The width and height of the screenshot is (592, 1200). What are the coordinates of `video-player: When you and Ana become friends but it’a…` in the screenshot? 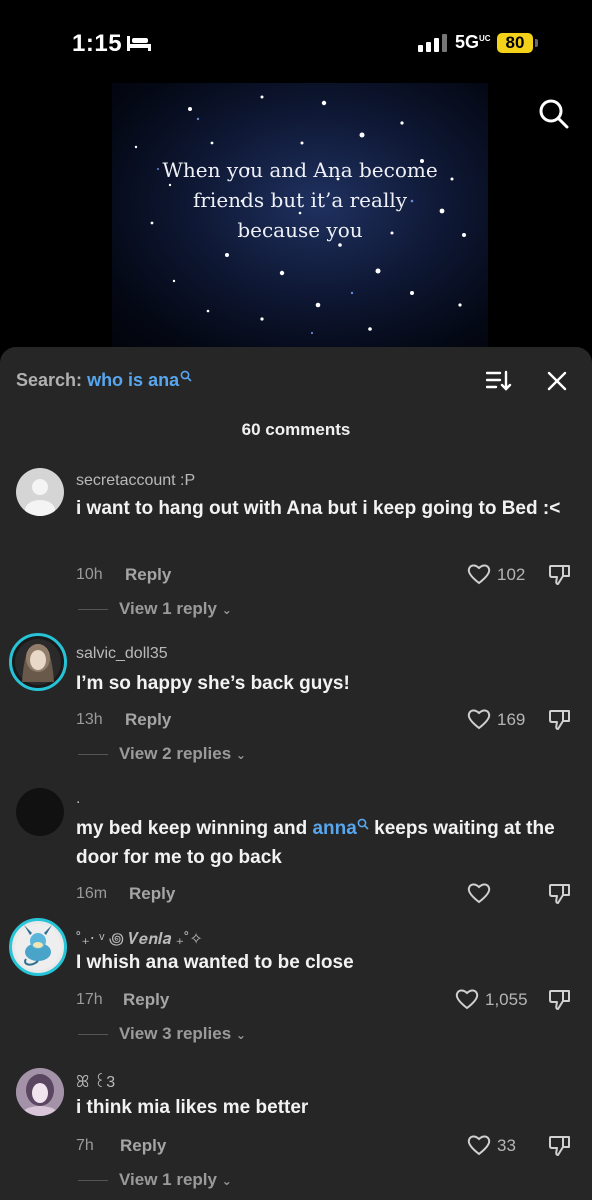 It's located at (300, 217).